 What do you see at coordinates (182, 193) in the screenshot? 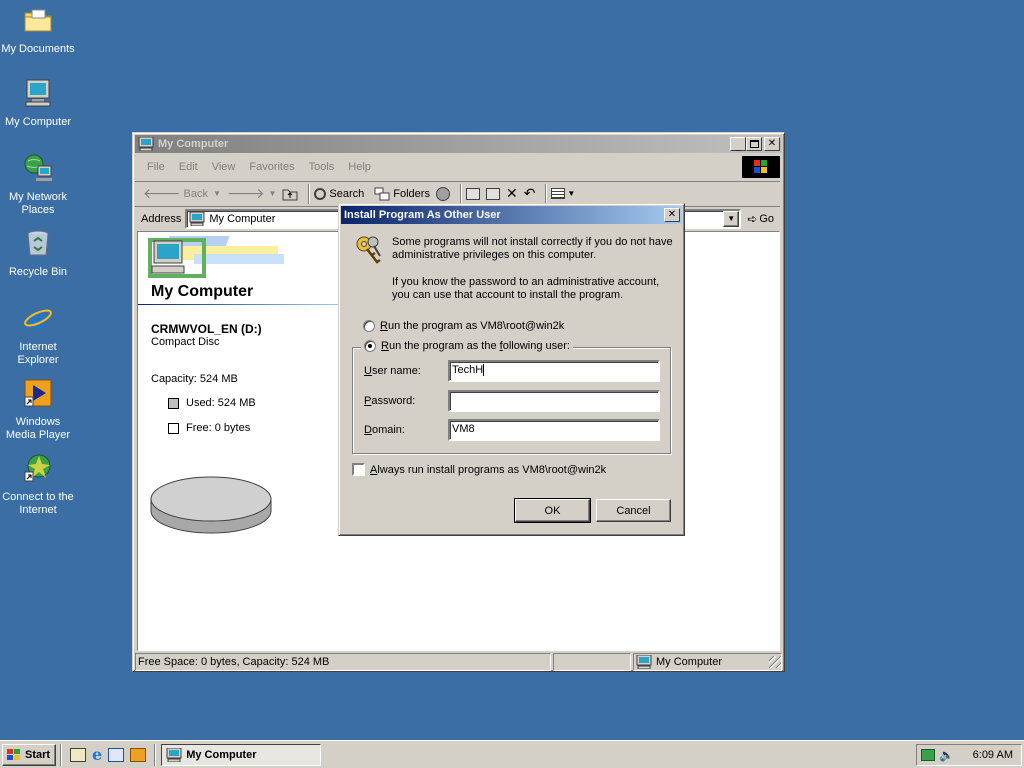
I see `back-button: 🡐 Back ▼` at bounding box center [182, 193].